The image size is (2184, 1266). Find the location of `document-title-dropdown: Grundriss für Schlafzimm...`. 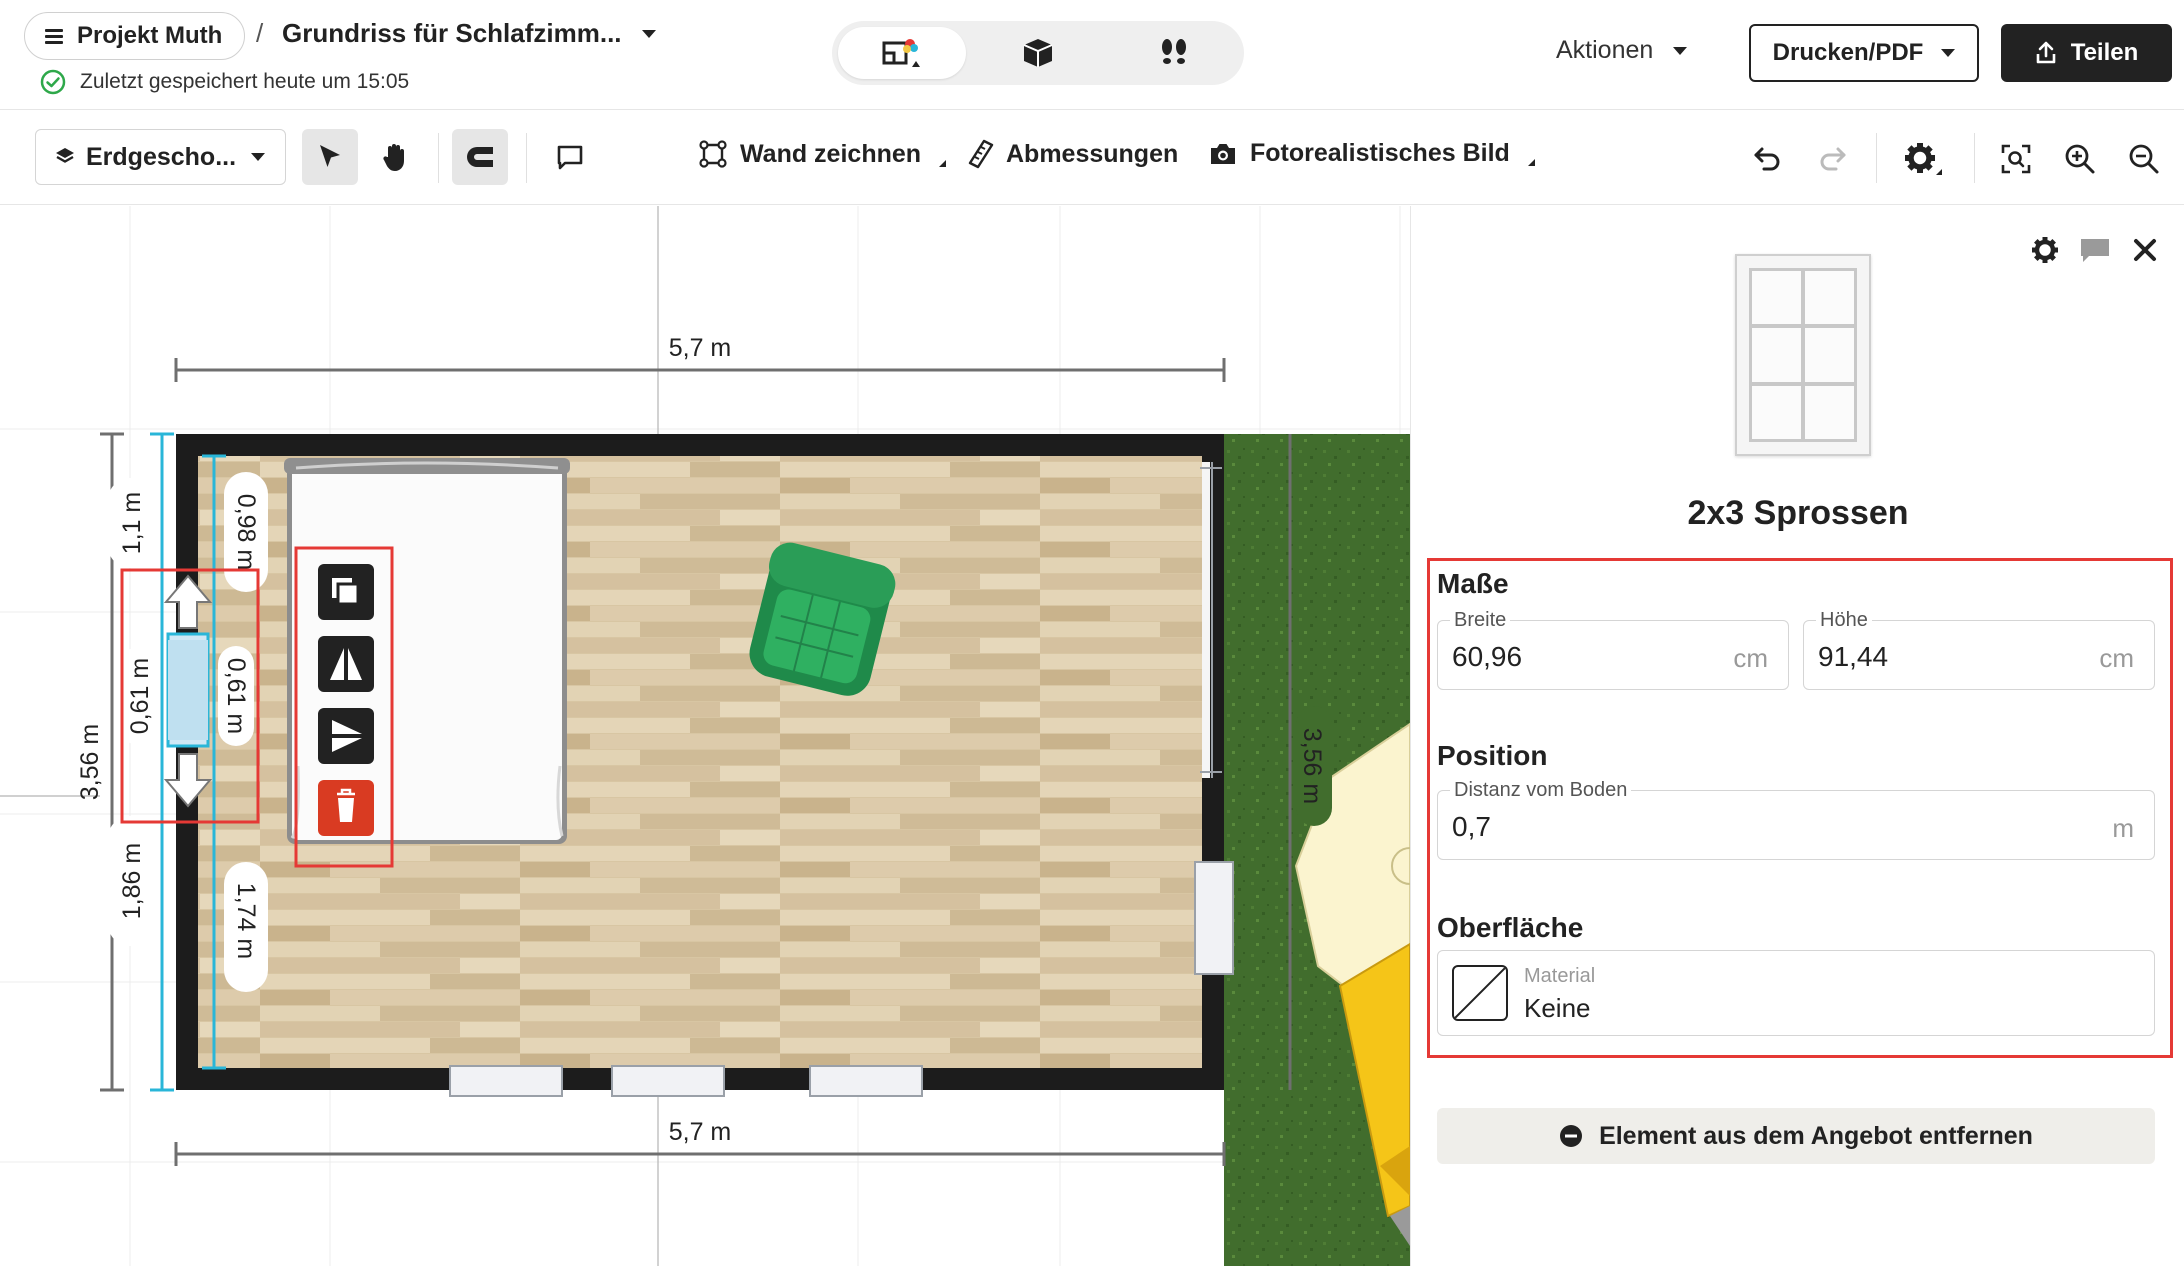

document-title-dropdown: Grundriss für Schlafzimm... is located at coordinates (469, 33).